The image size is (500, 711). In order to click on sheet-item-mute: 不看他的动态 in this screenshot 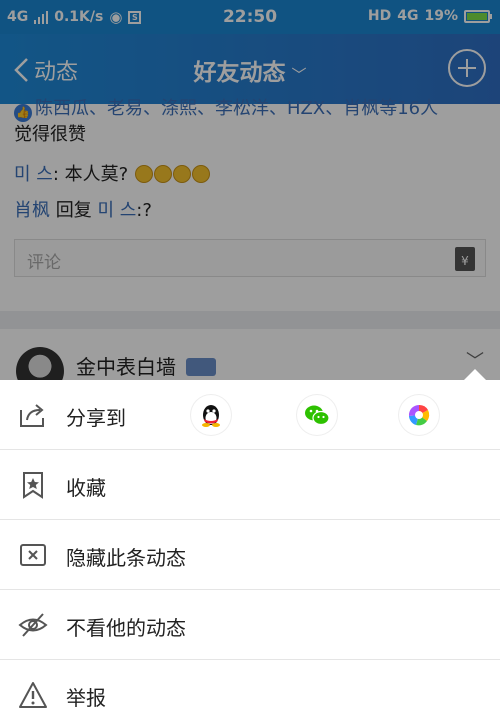, I will do `click(250, 625)`.